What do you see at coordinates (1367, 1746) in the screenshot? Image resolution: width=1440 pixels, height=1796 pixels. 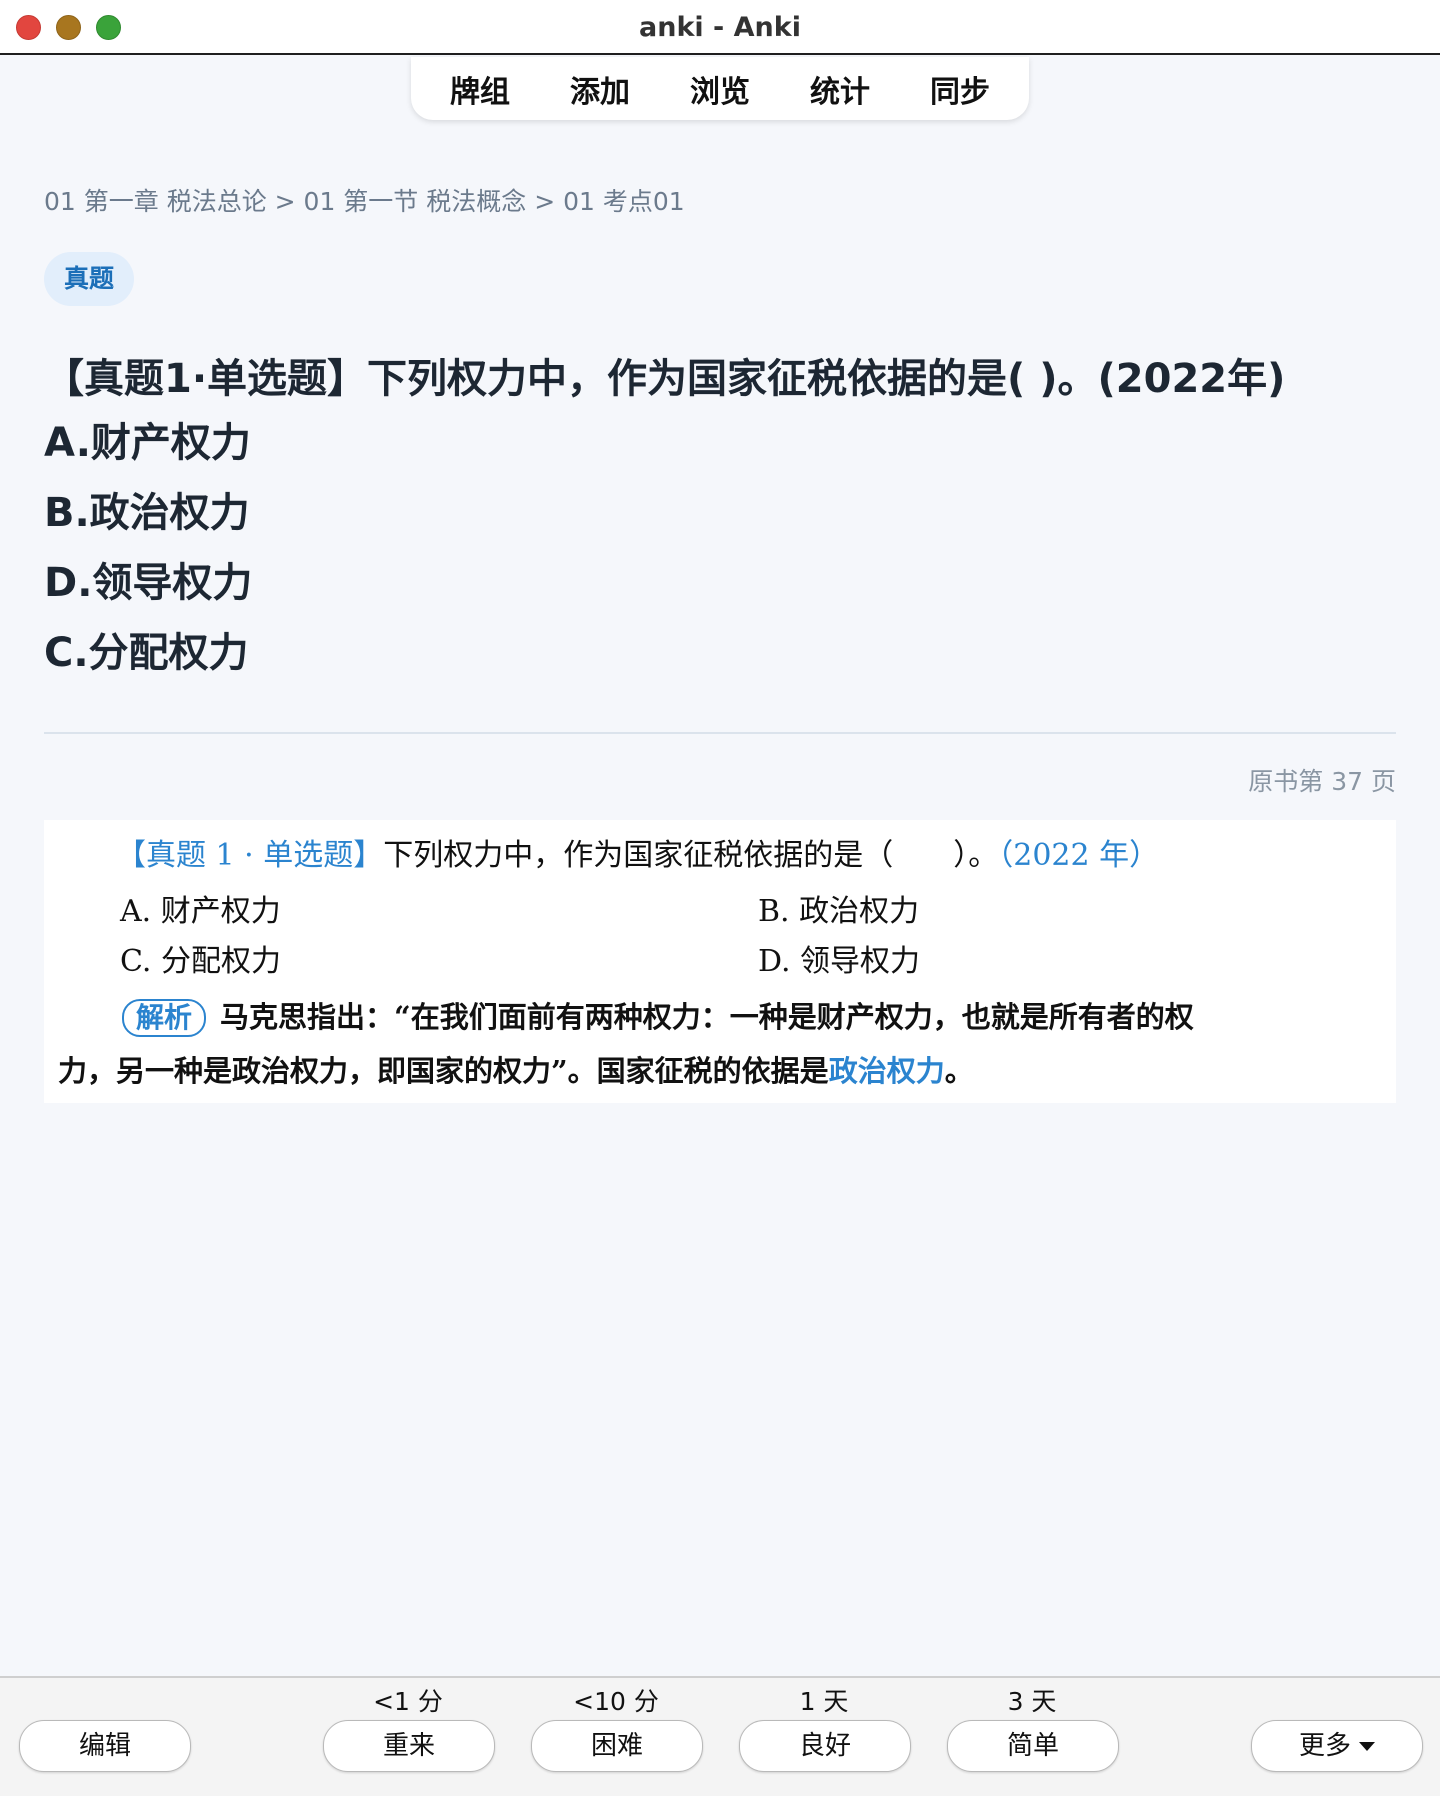 I see `caret-down-icon` at bounding box center [1367, 1746].